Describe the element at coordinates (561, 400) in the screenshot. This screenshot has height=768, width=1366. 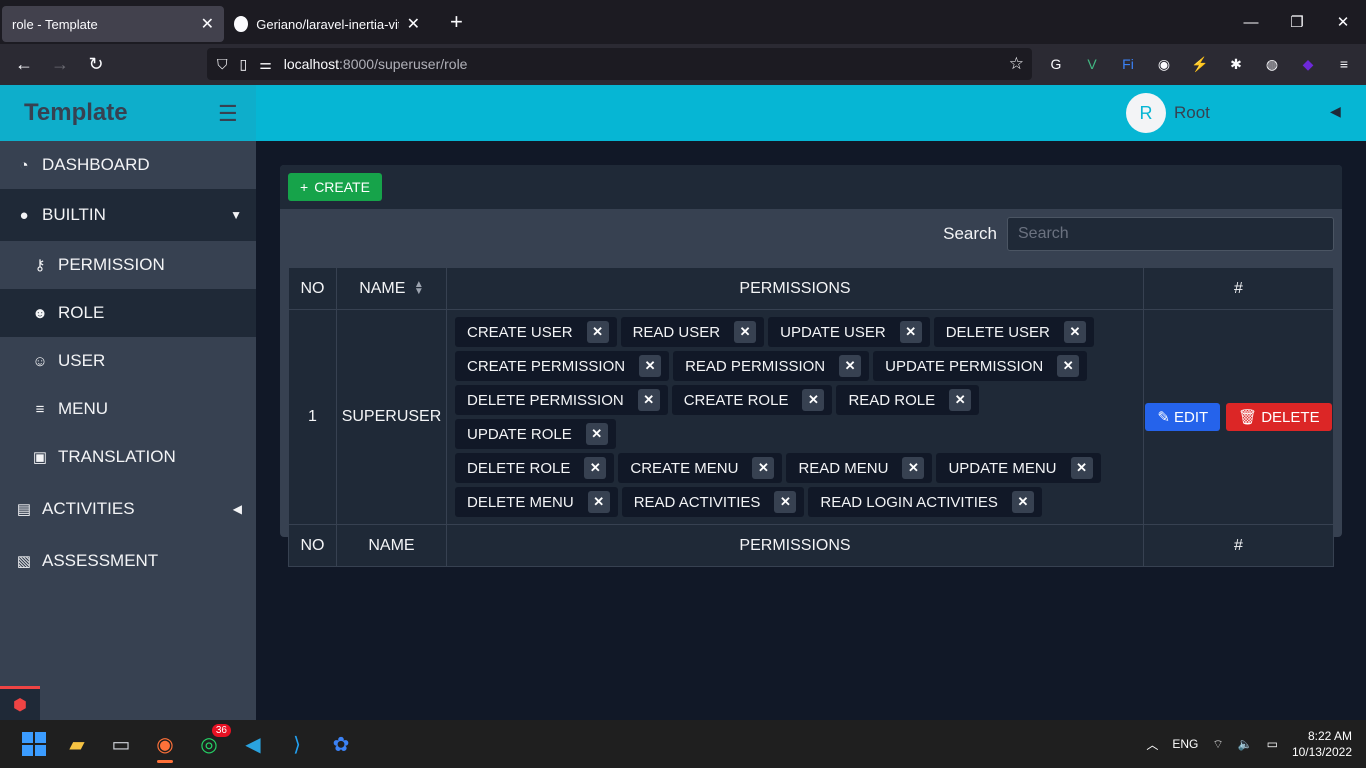
I see `permission-chip: DELETE PERMISSION ✕` at that location.